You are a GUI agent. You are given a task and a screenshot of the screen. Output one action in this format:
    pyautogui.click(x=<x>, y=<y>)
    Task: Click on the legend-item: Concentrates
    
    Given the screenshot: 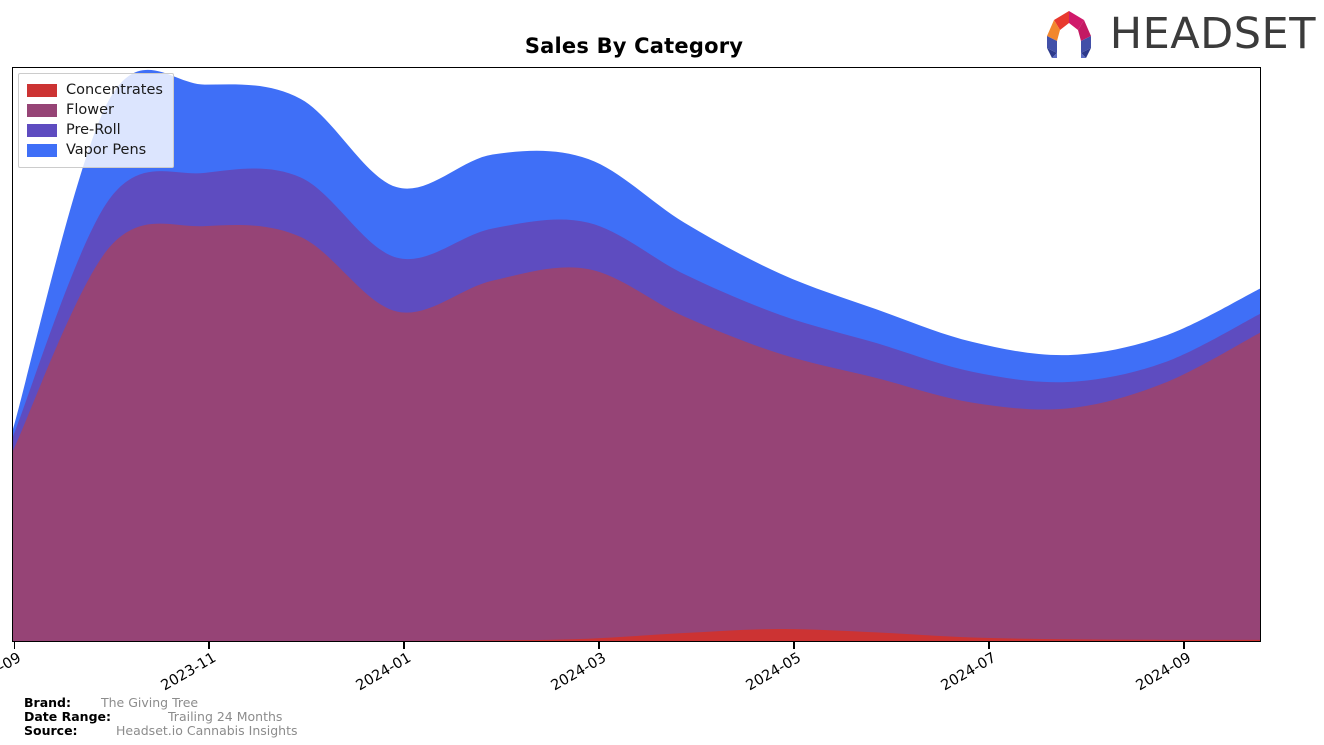 What is the action you would take?
    pyautogui.click(x=95, y=90)
    